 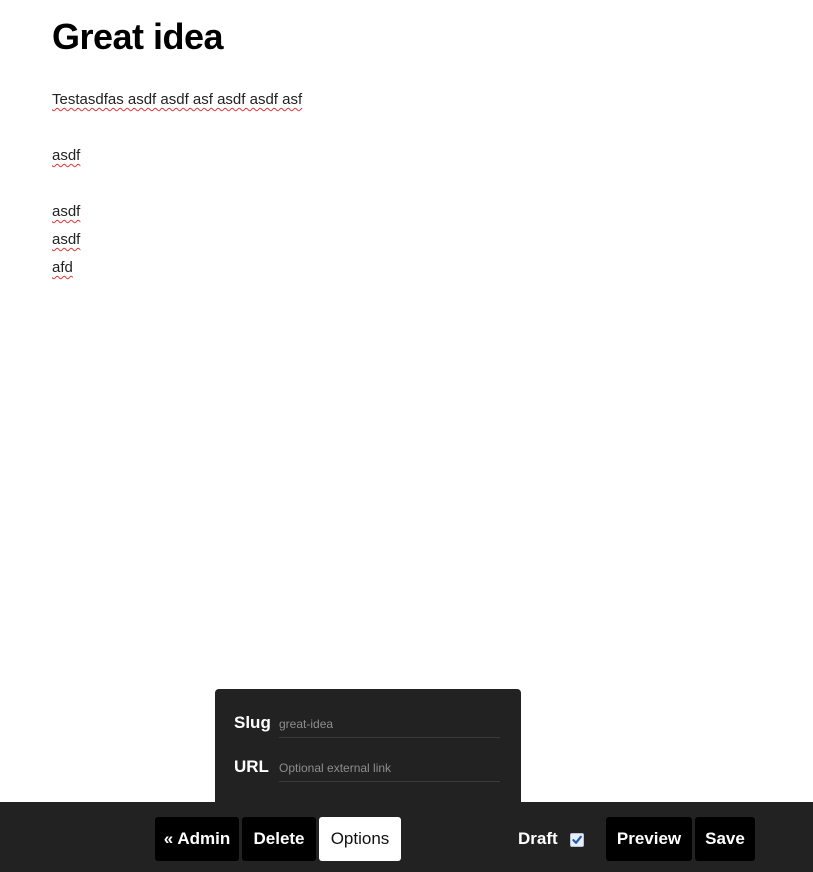 I want to click on checkmark-icon, so click(x=577, y=839).